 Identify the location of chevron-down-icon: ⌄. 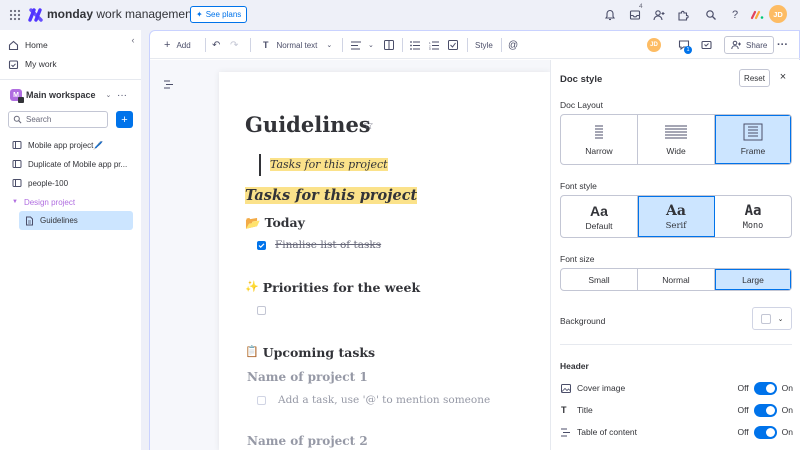
(109, 95).